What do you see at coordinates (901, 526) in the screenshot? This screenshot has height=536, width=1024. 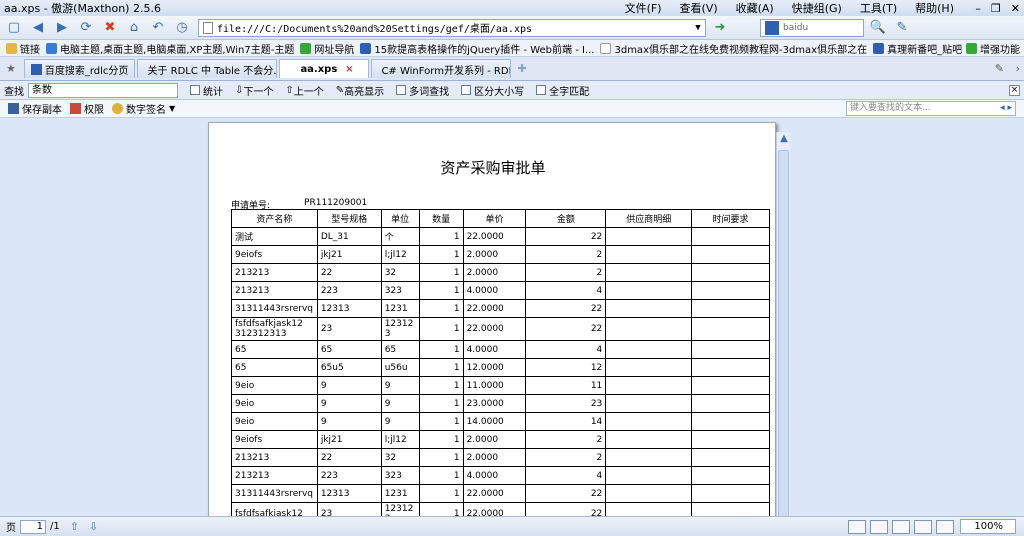 I see `full-page-icon` at bounding box center [901, 526].